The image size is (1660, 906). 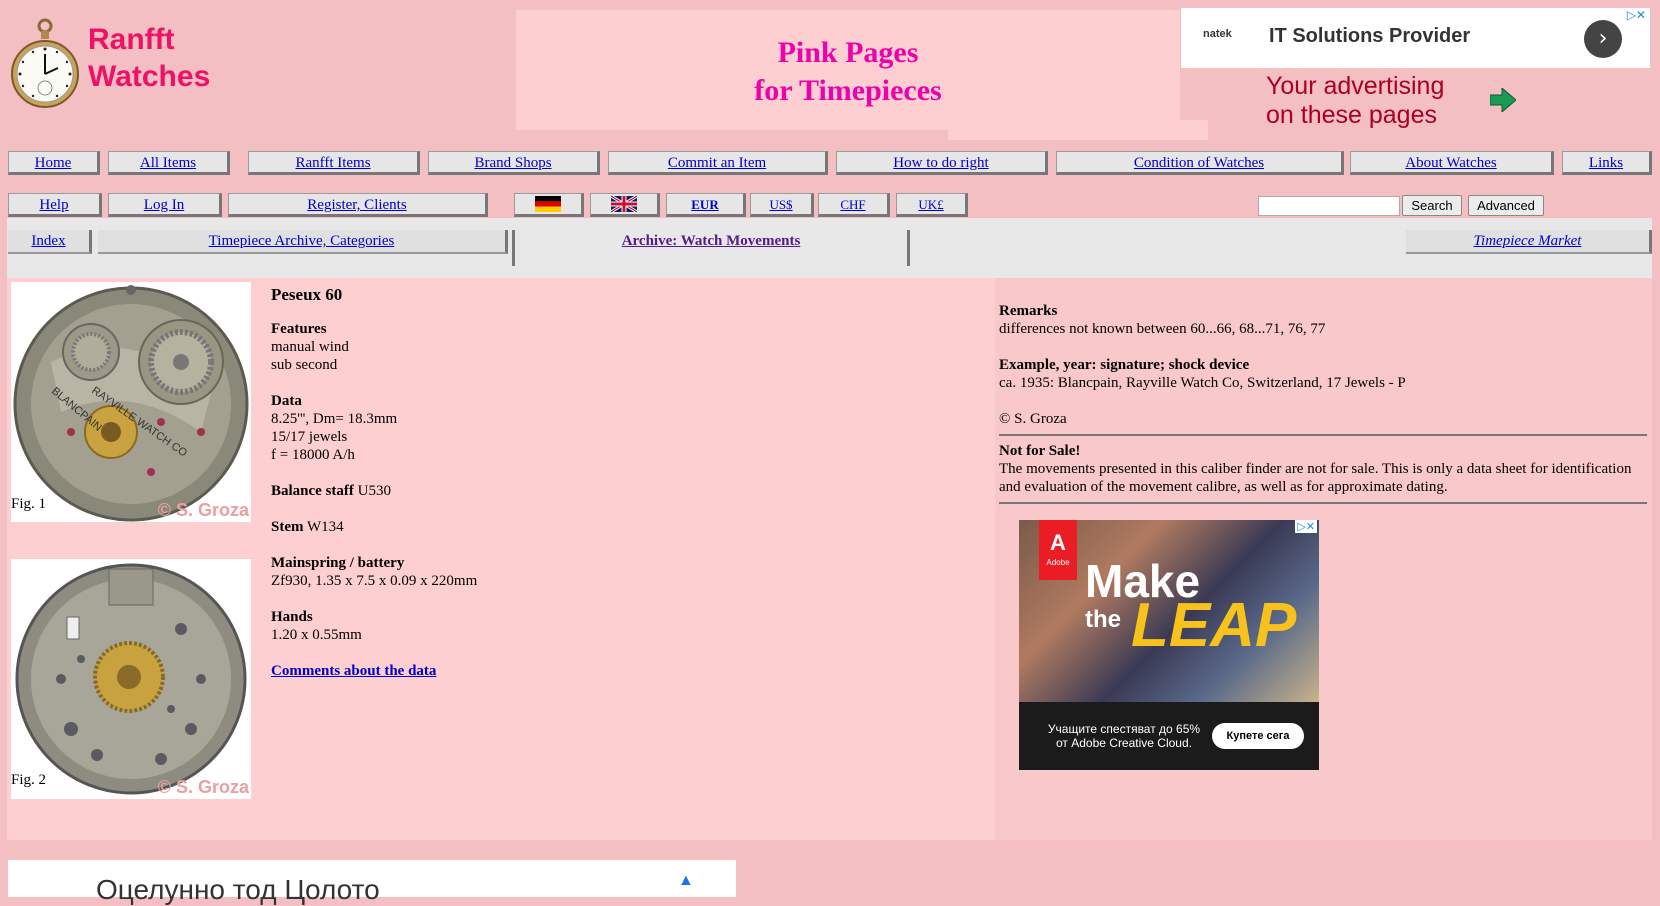 What do you see at coordinates (1124, 365) in the screenshot?
I see `example-heading: Example, year: signature; shock device` at bounding box center [1124, 365].